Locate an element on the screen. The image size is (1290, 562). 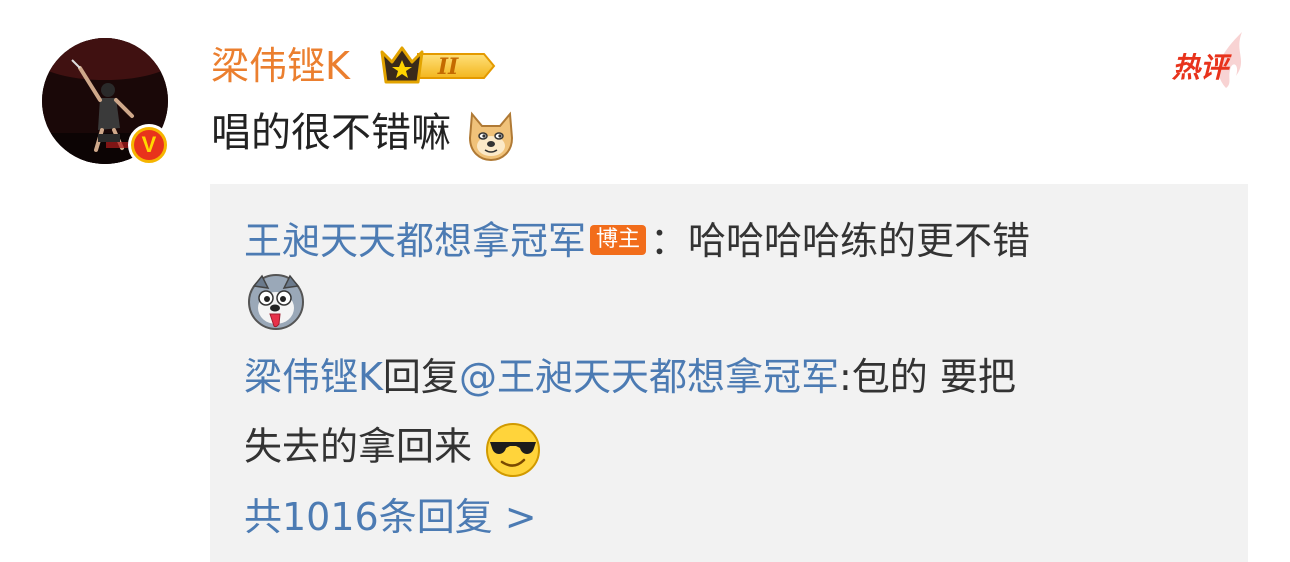
reply-2-text-1: :包的 要把 is located at coordinates (927, 377).